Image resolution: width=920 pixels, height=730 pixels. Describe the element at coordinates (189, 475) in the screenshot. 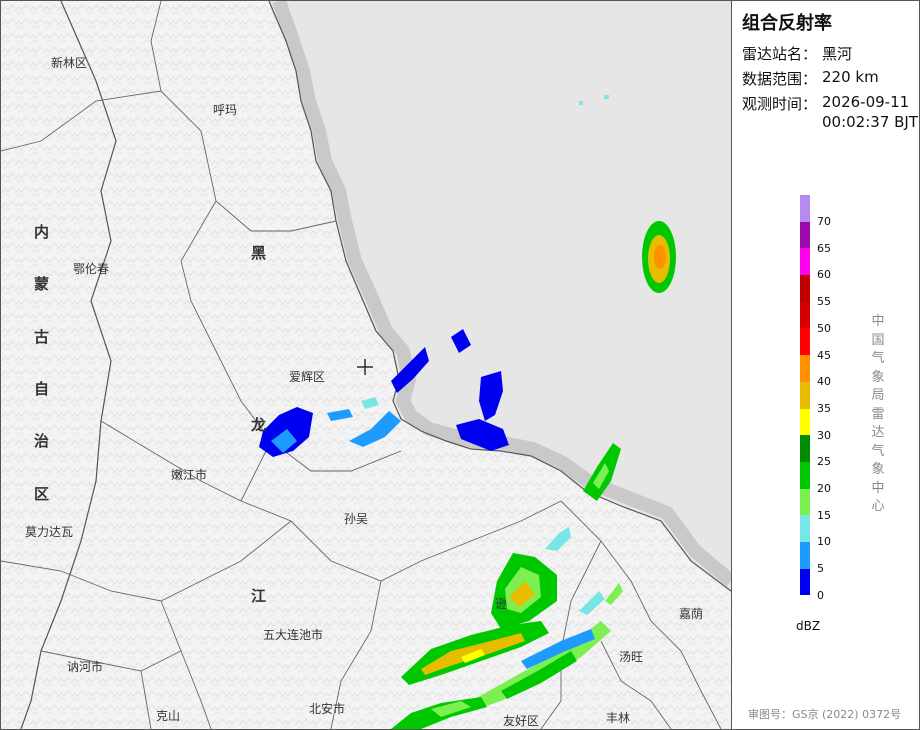

I see `place-label-nenjiang: 嫩江市` at that location.